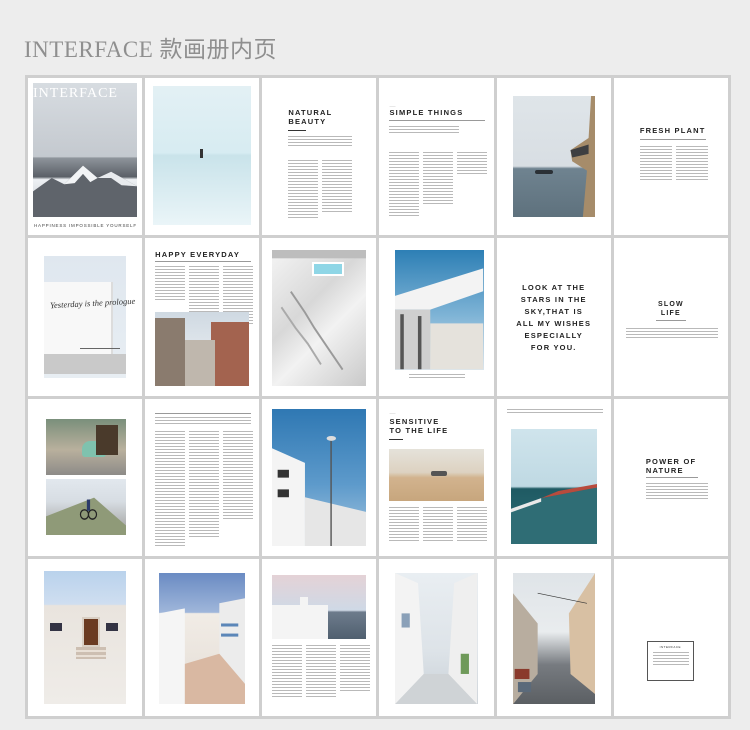 The height and width of the screenshot is (730, 750). I want to click on narrow-alley-photo, so click(436, 638).